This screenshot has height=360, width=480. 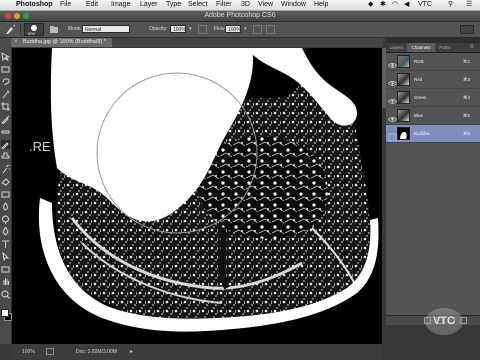 What do you see at coordinates (433, 184) in the screenshot?
I see `channels-list: RGB ⌘2 Red ⌘3 Green ⌘4 Blue ⌘5 Buddha ⌘6` at bounding box center [433, 184].